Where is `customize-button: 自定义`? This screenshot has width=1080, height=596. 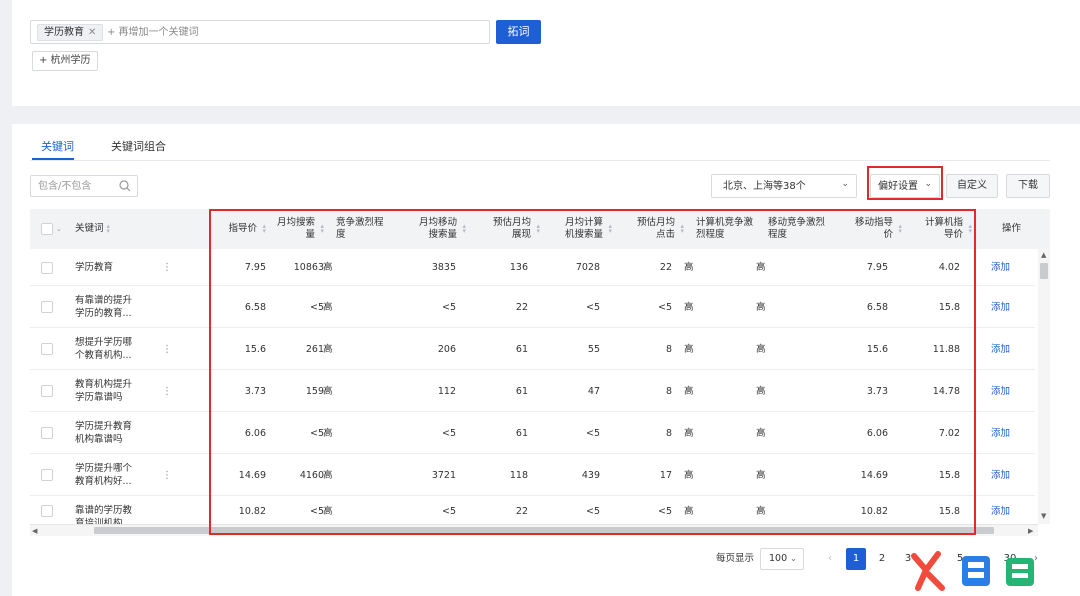 customize-button: 自定义 is located at coordinates (972, 186).